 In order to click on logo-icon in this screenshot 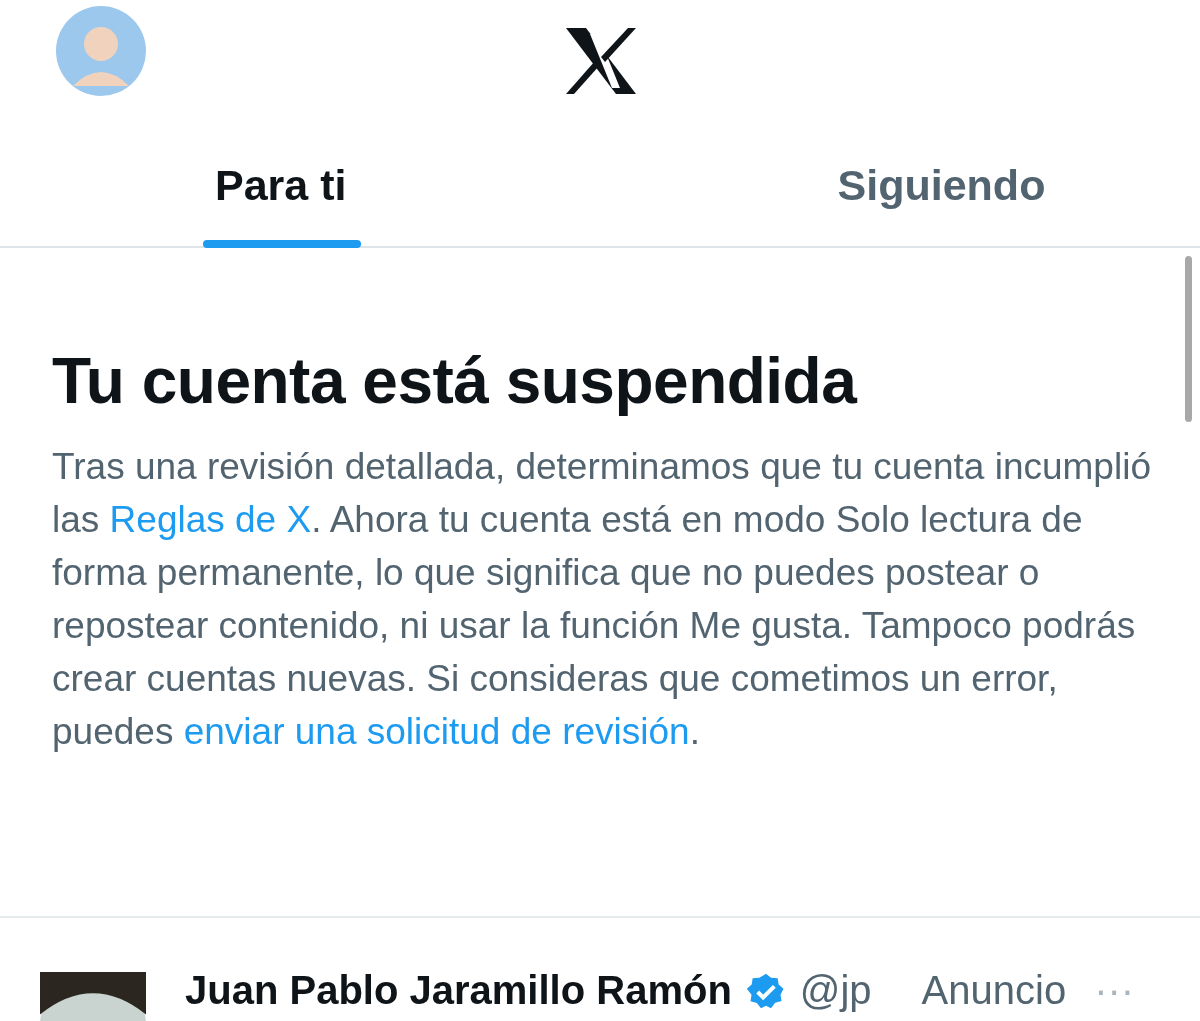, I will do `click(601, 61)`.